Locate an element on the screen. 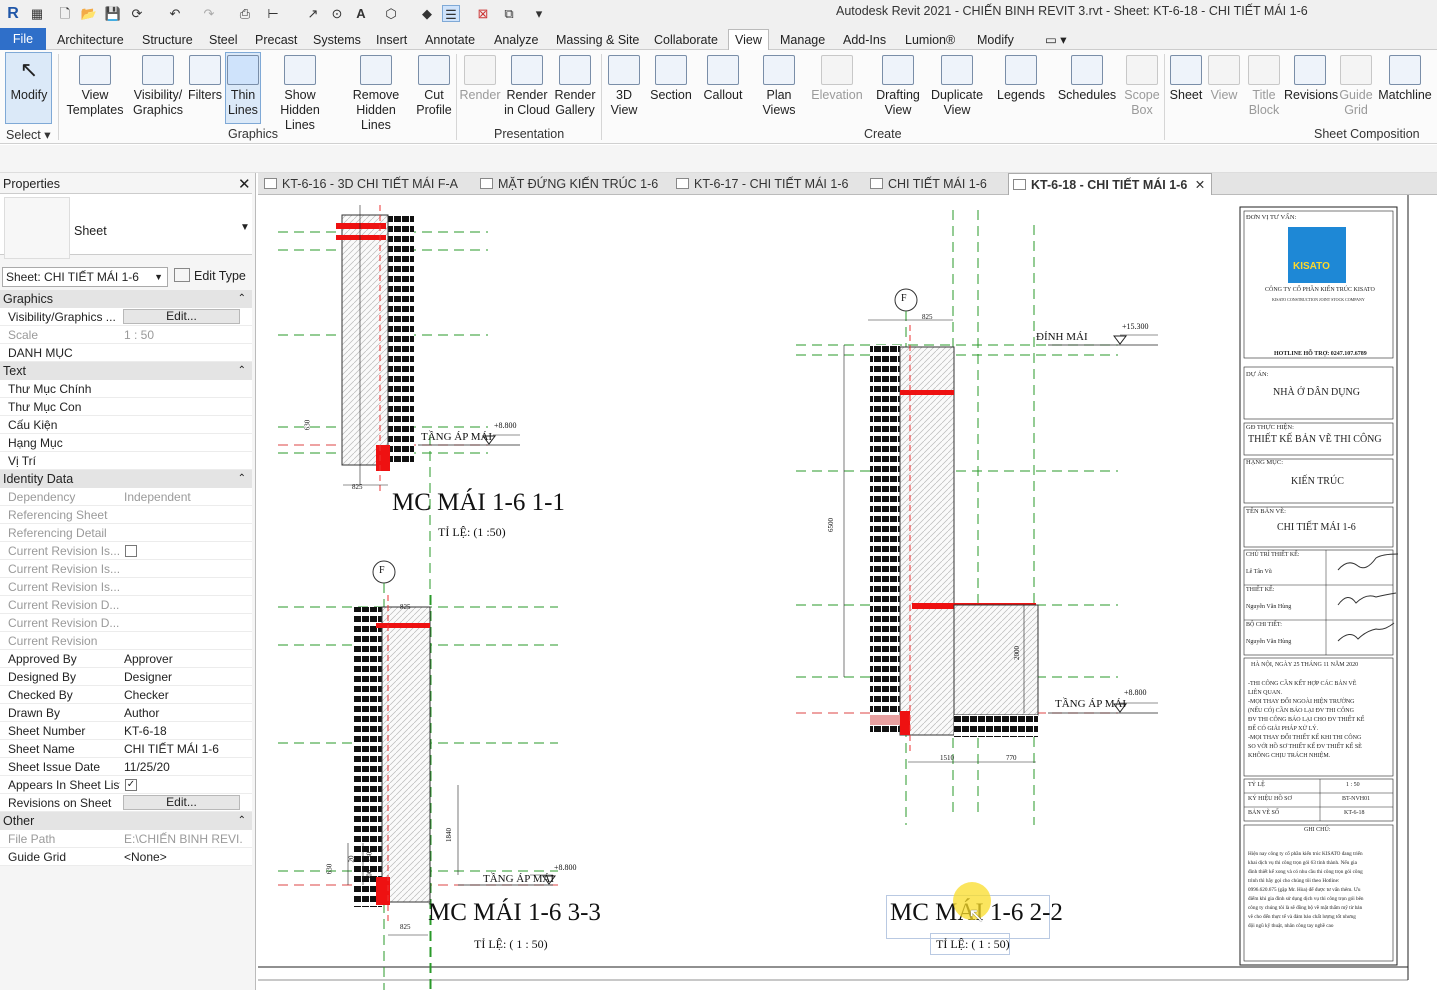 The width and height of the screenshot is (1437, 990). close-icon: ✕ is located at coordinates (244, 184).